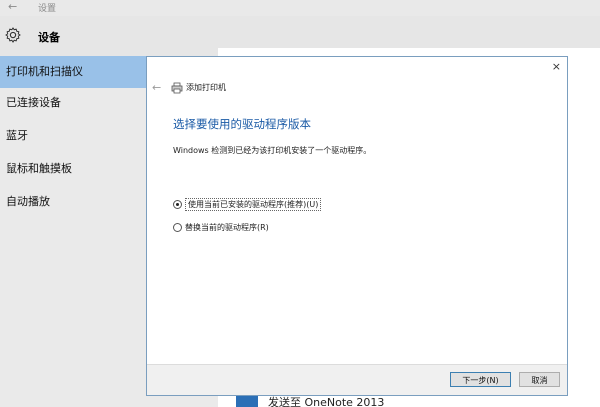  Describe the element at coordinates (247, 401) in the screenshot. I see `onenote-icon` at that location.